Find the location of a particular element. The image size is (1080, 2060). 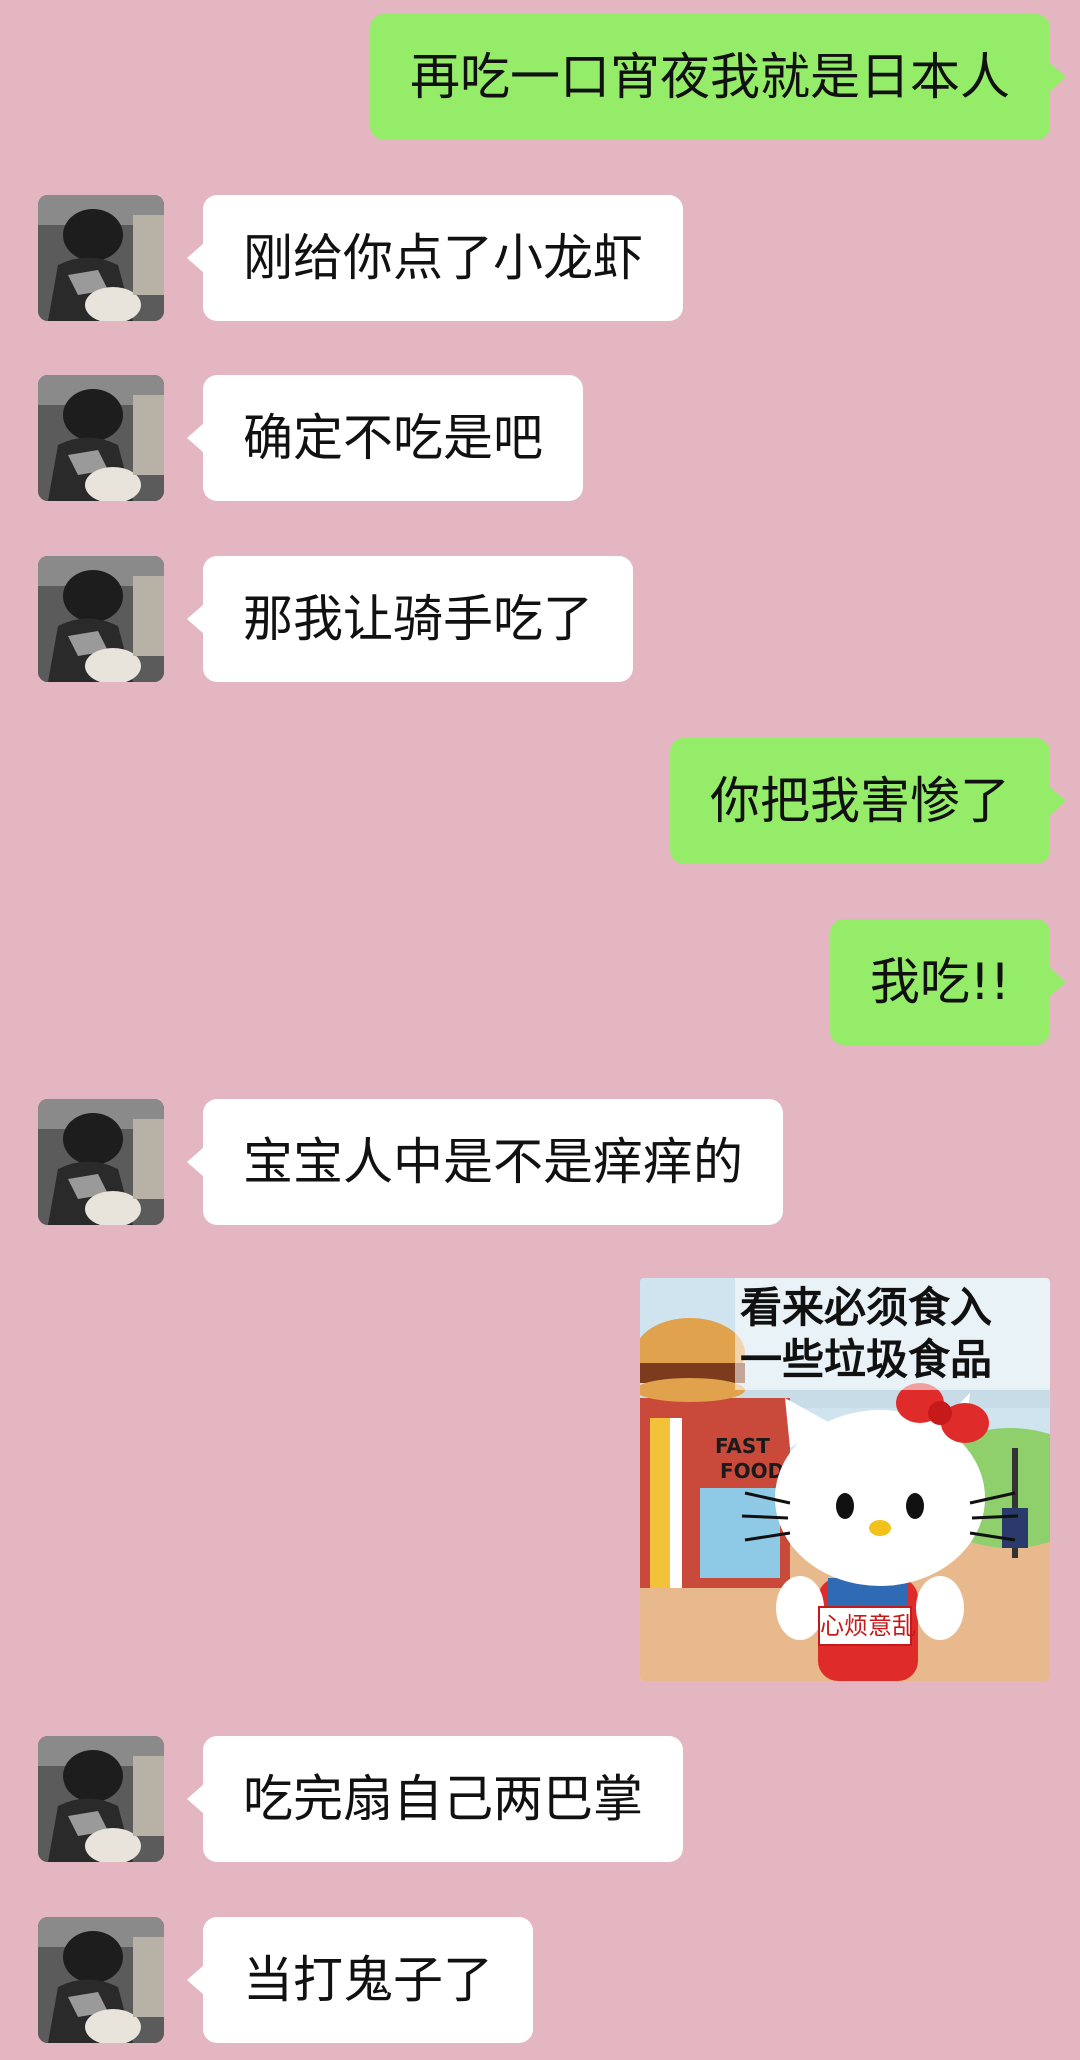

storefront-label: FAST is located at coordinates (742, 1446).